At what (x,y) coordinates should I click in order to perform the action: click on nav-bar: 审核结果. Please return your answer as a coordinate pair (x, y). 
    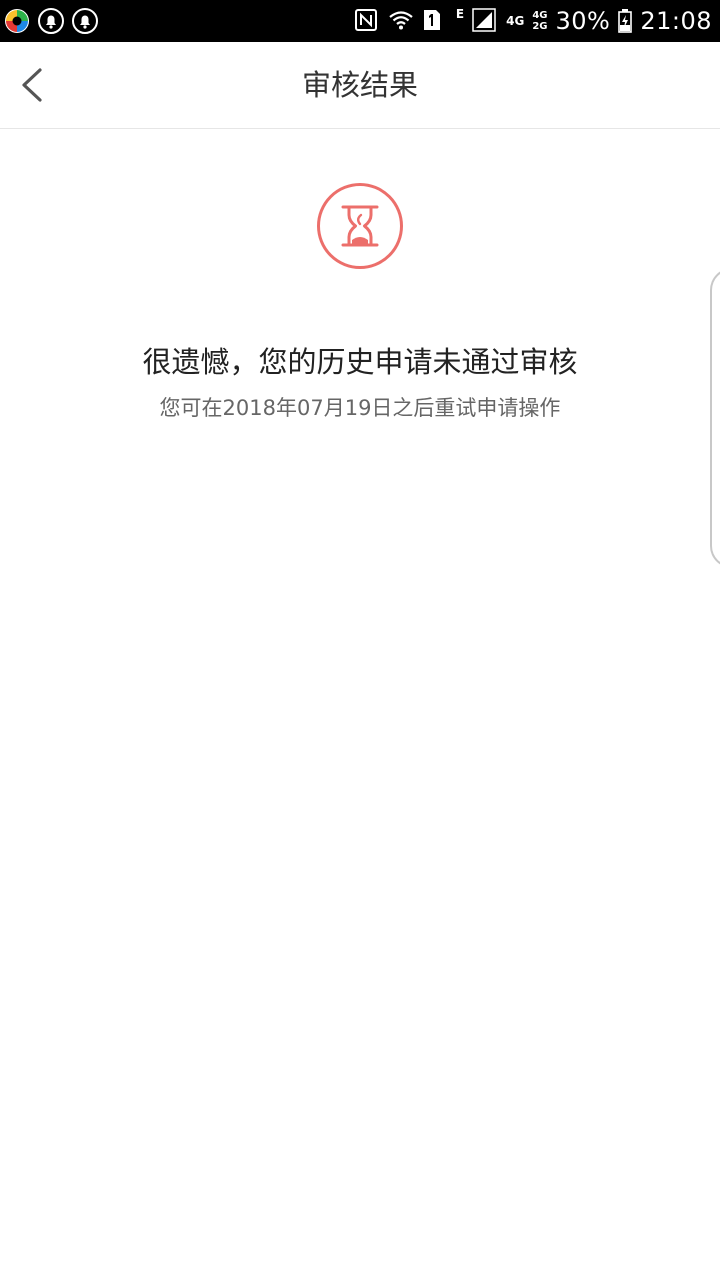
    Looking at the image, I should click on (360, 85).